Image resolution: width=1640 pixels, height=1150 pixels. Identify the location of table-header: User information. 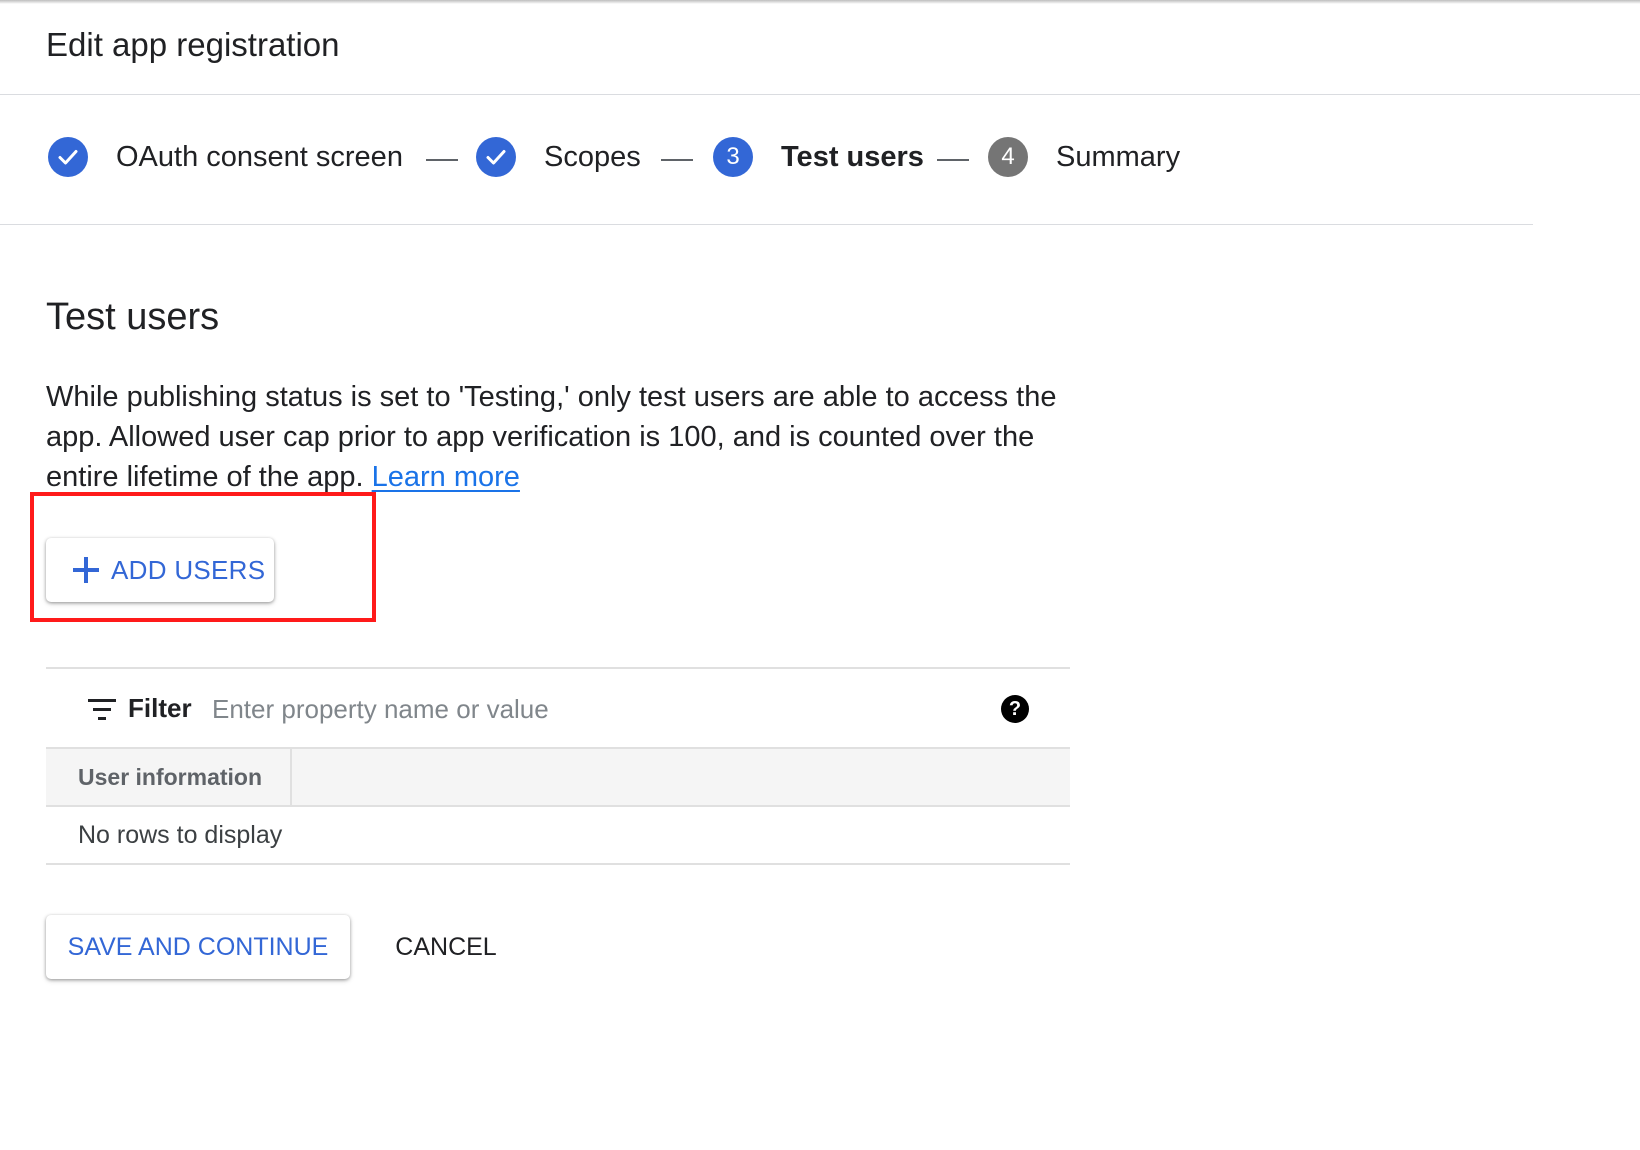
(558, 778).